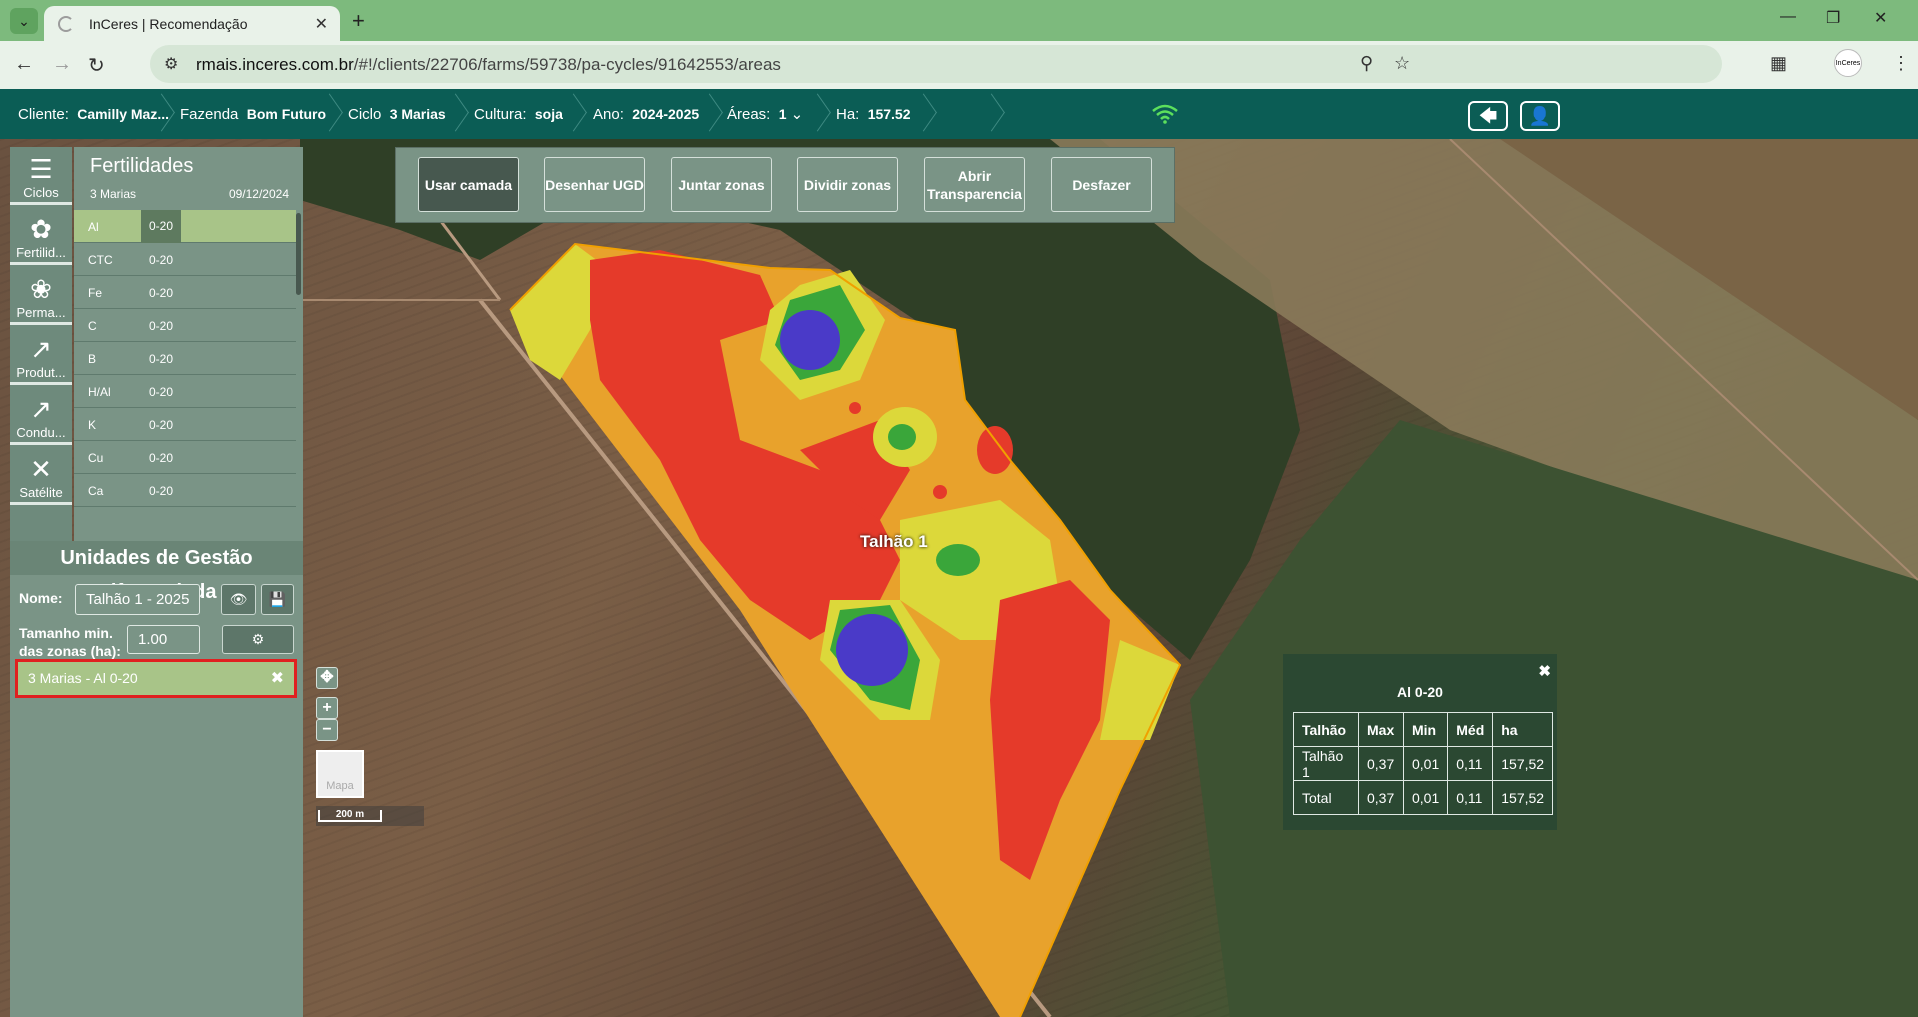  Describe the element at coordinates (142, 166) in the screenshot. I see `panel-title: Fertilidades` at that location.